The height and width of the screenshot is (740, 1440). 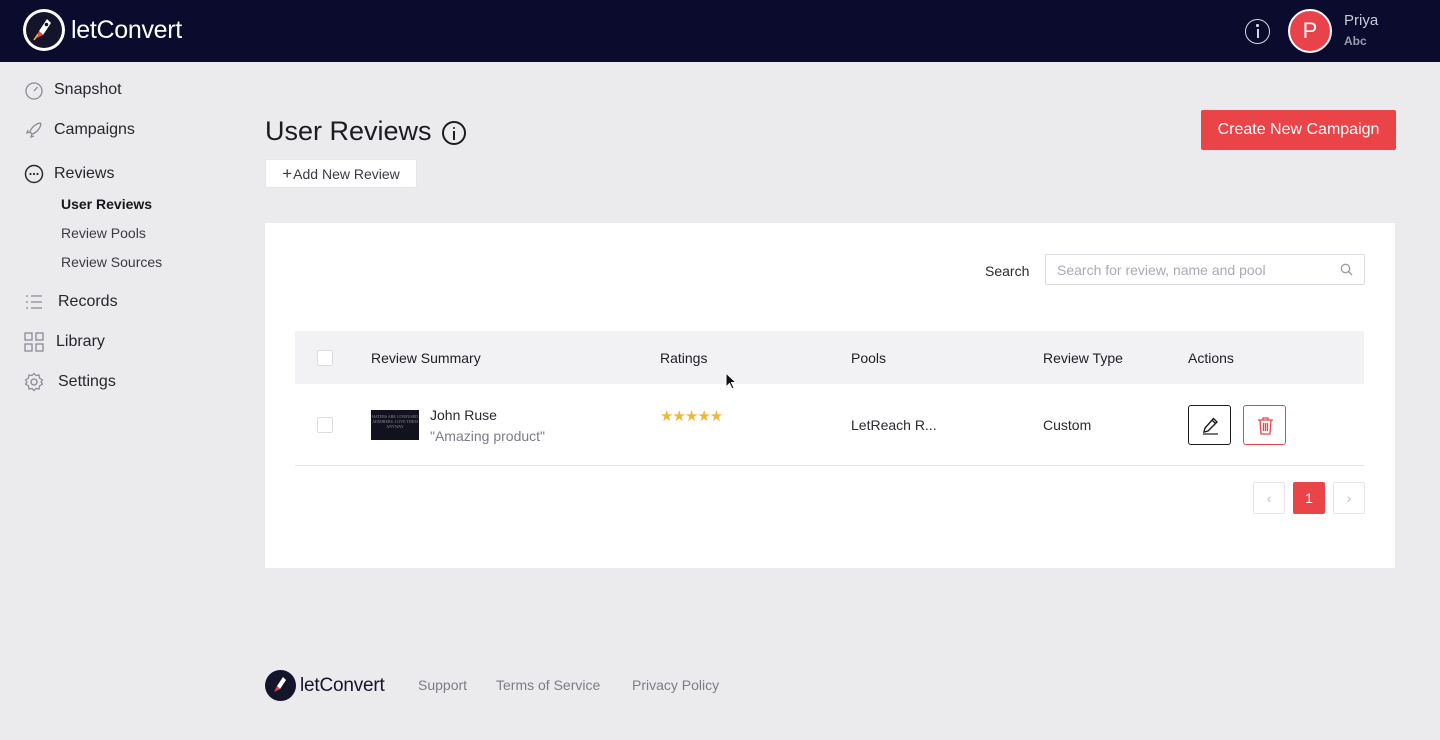 I want to click on edit-button, so click(x=1209, y=425).